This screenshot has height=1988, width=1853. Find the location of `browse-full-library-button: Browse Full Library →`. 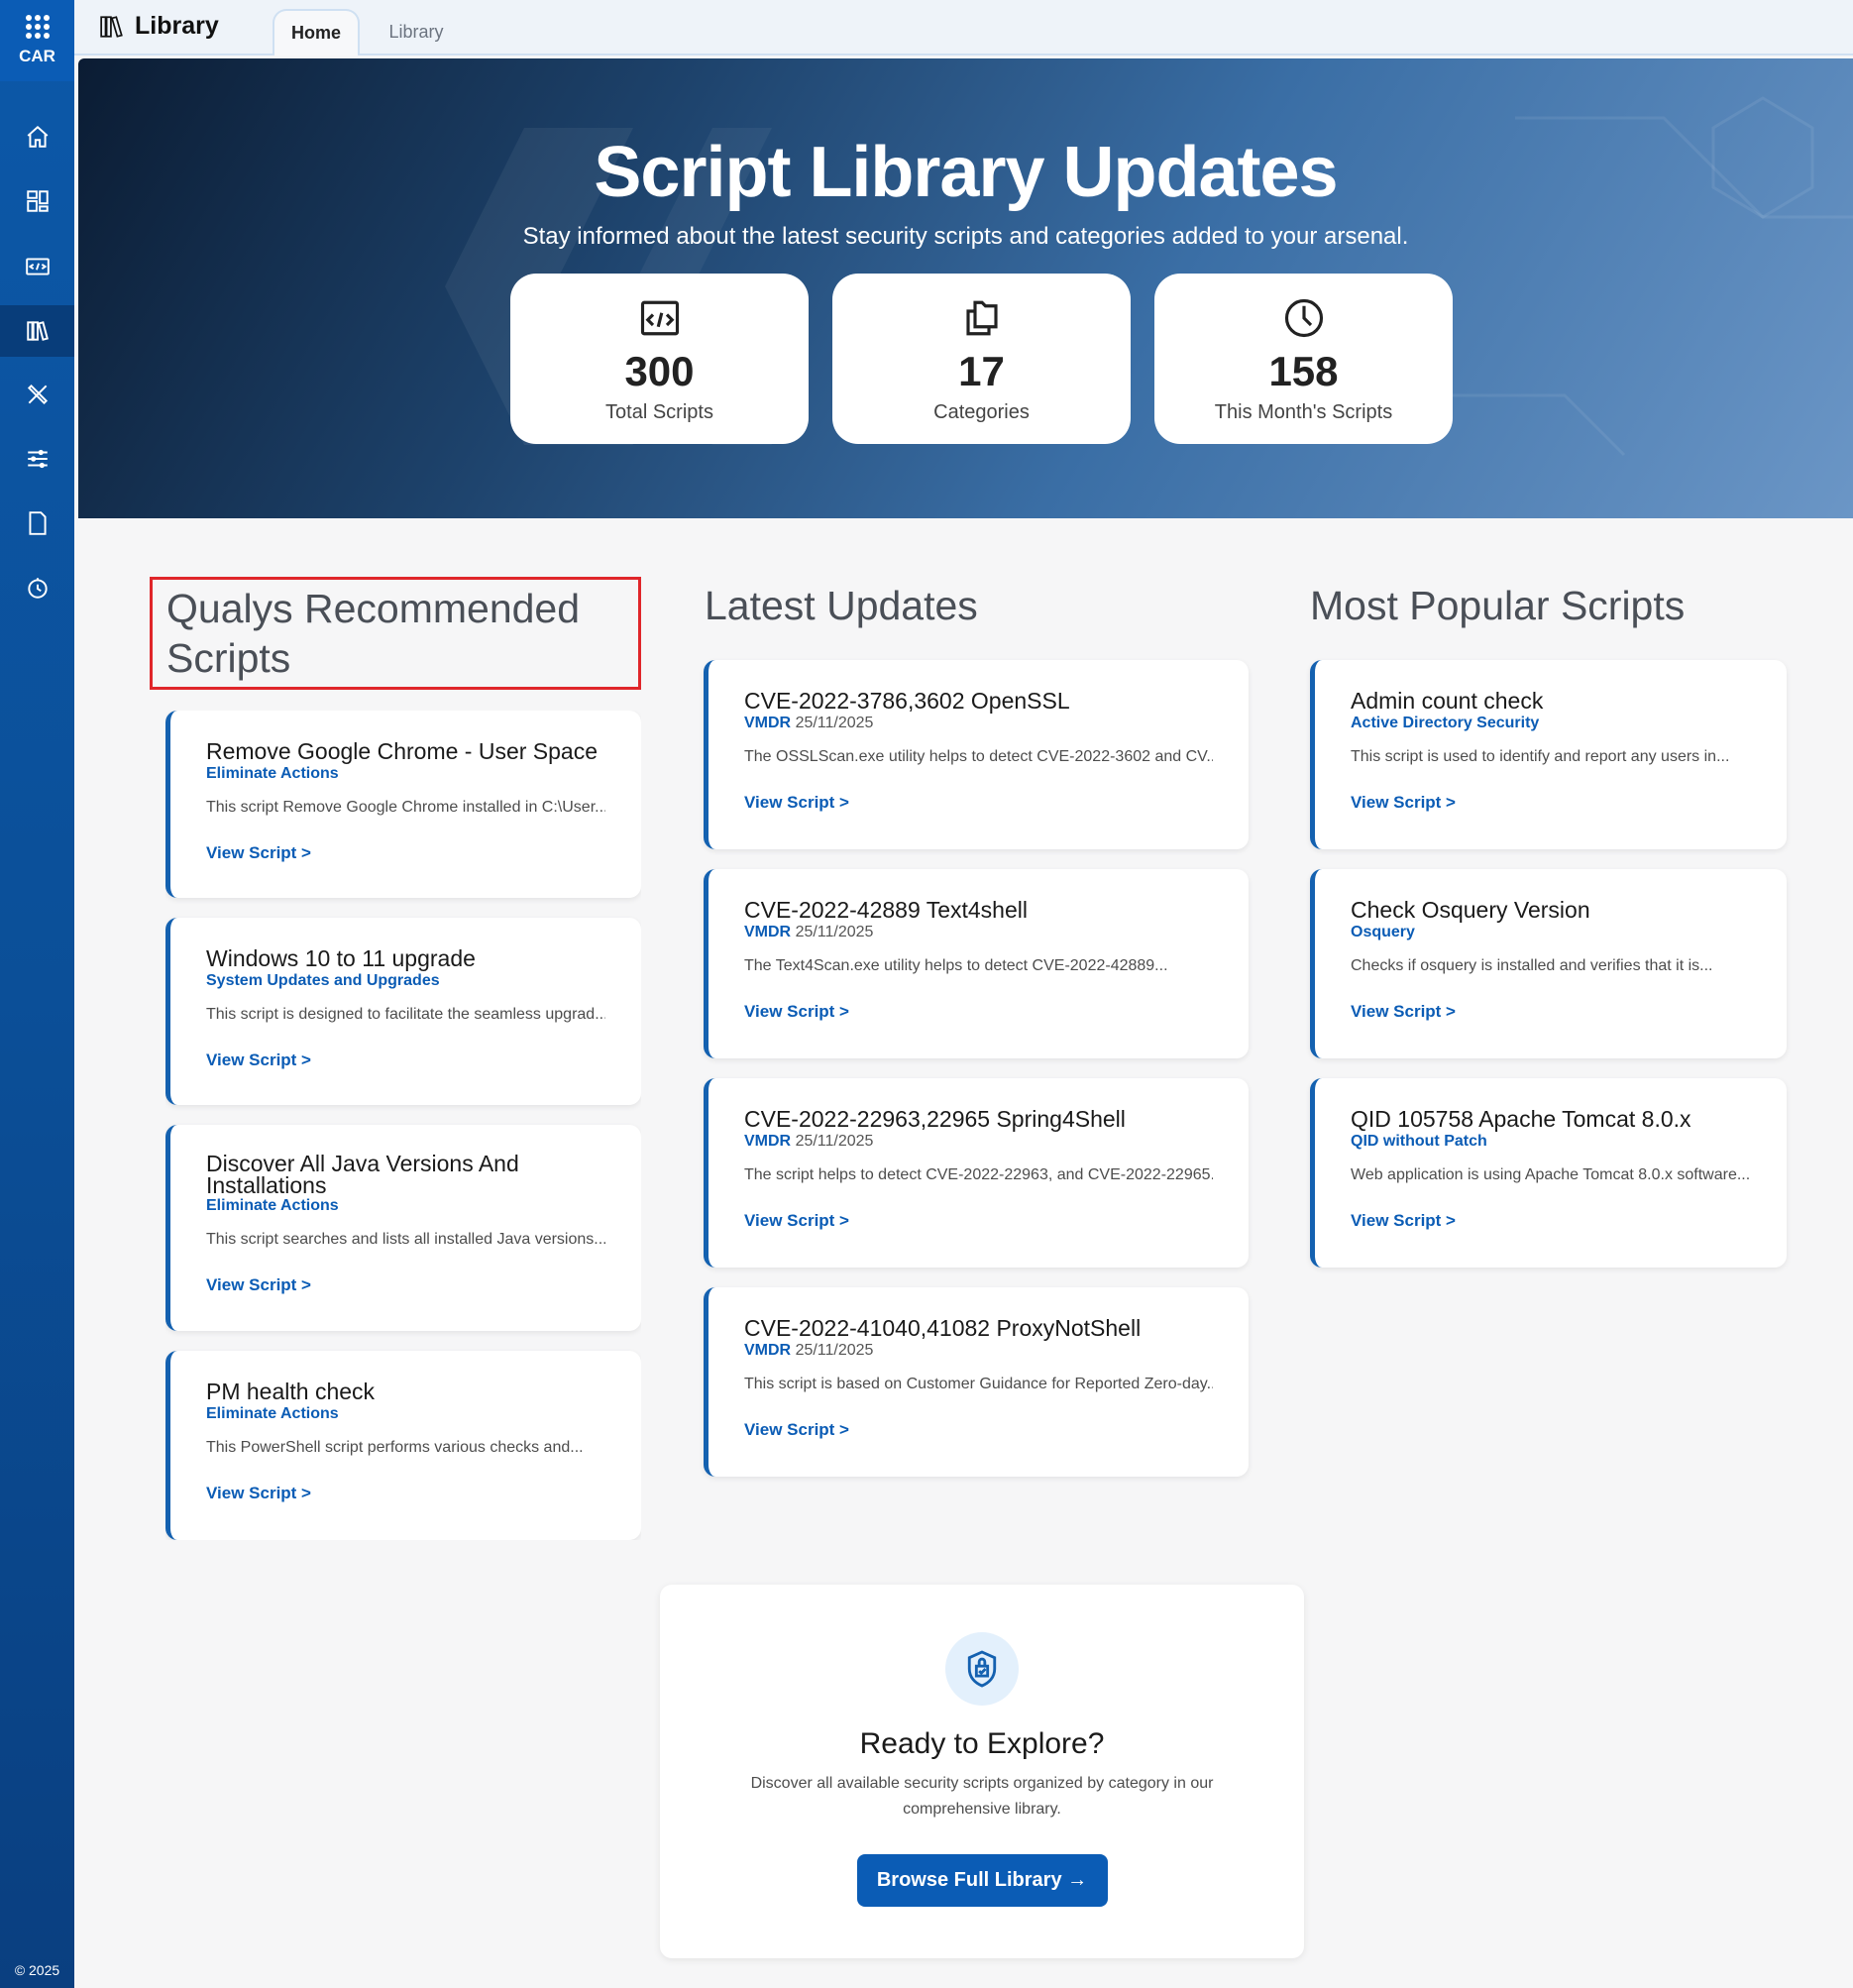

browse-full-library-button: Browse Full Library → is located at coordinates (982, 1880).